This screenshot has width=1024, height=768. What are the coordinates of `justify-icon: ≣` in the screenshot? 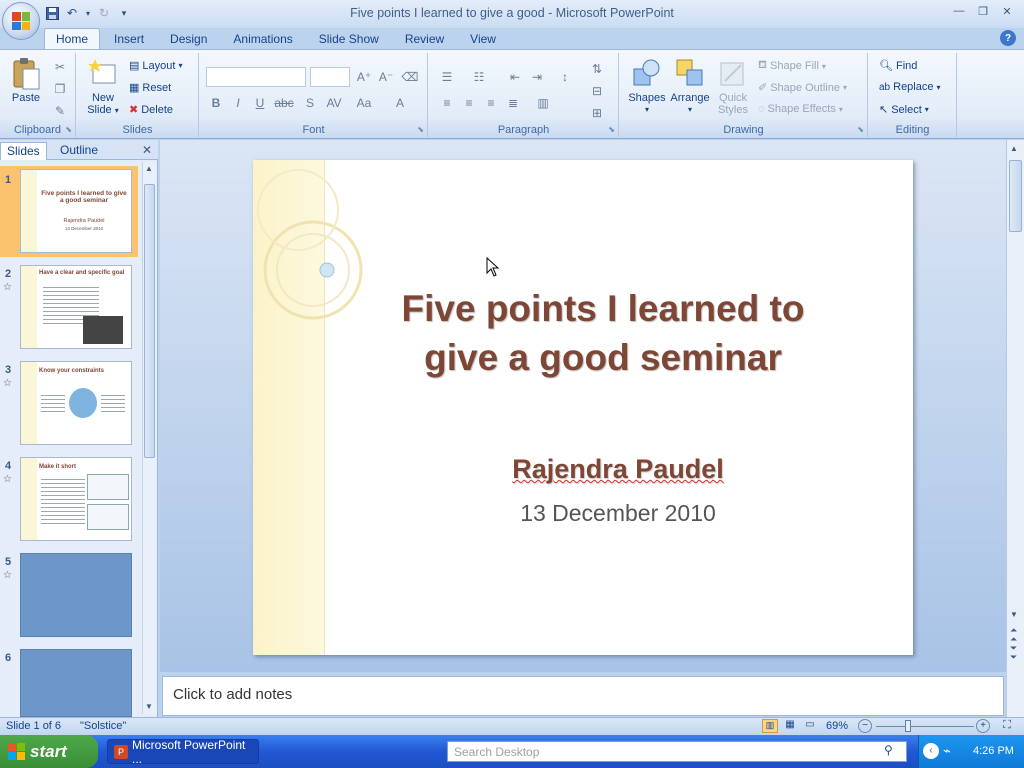 It's located at (513, 103).